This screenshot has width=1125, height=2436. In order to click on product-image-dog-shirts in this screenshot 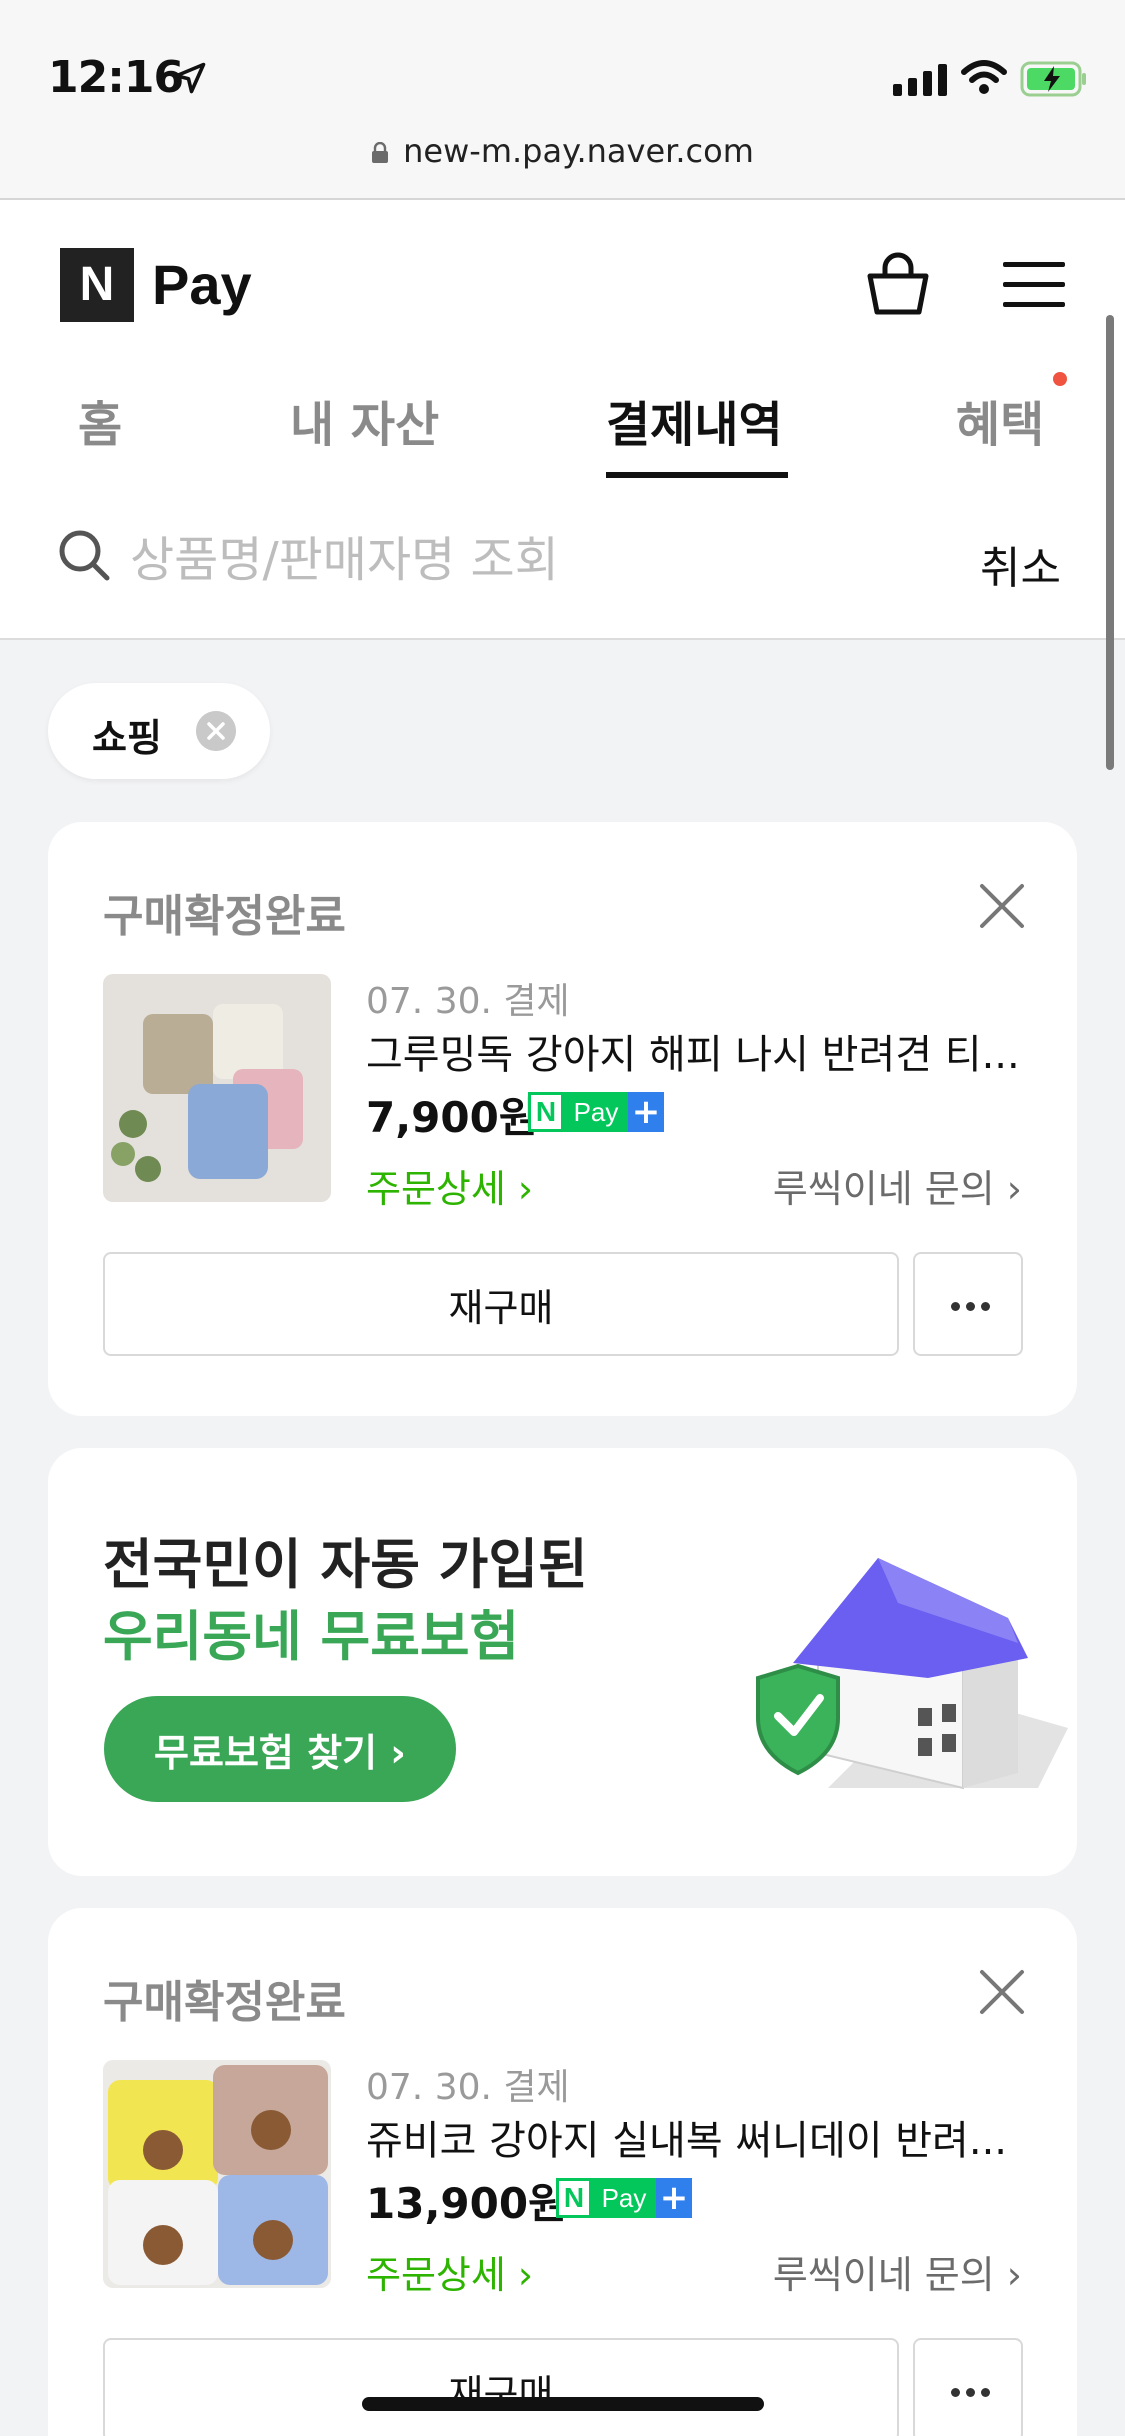, I will do `click(217, 2174)`.